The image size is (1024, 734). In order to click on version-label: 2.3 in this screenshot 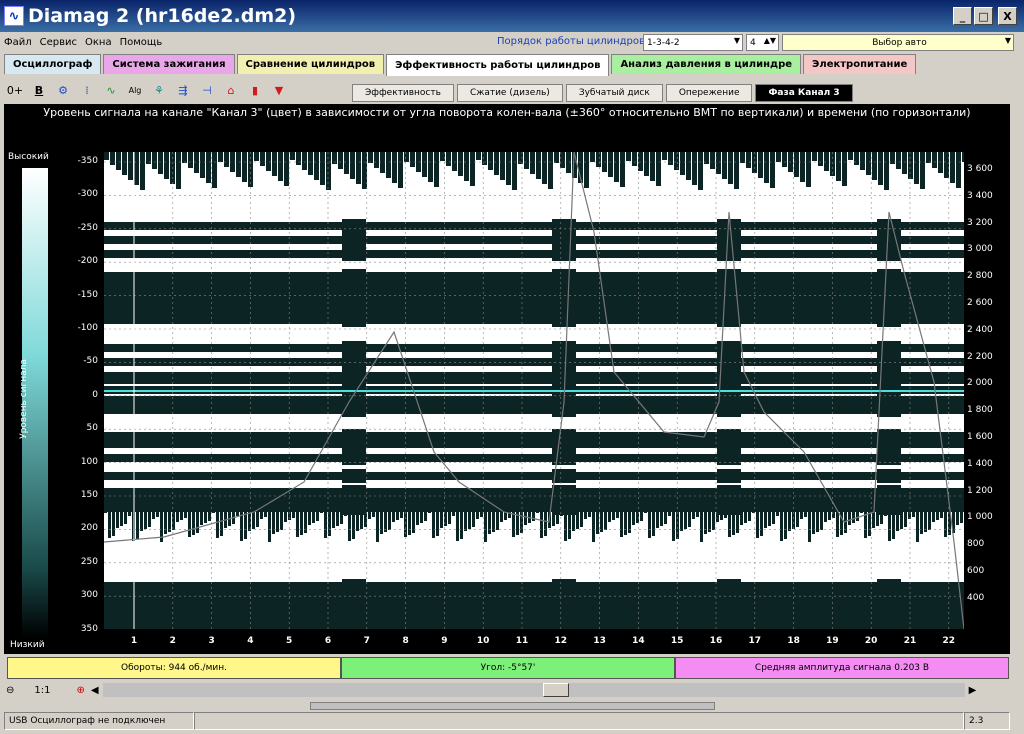, I will do `click(987, 721)`.